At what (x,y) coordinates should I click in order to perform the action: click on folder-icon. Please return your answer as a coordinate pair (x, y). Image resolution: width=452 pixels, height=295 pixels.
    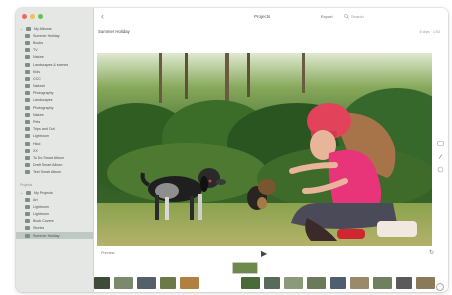
    Looking at the image, I should click on (28, 192).